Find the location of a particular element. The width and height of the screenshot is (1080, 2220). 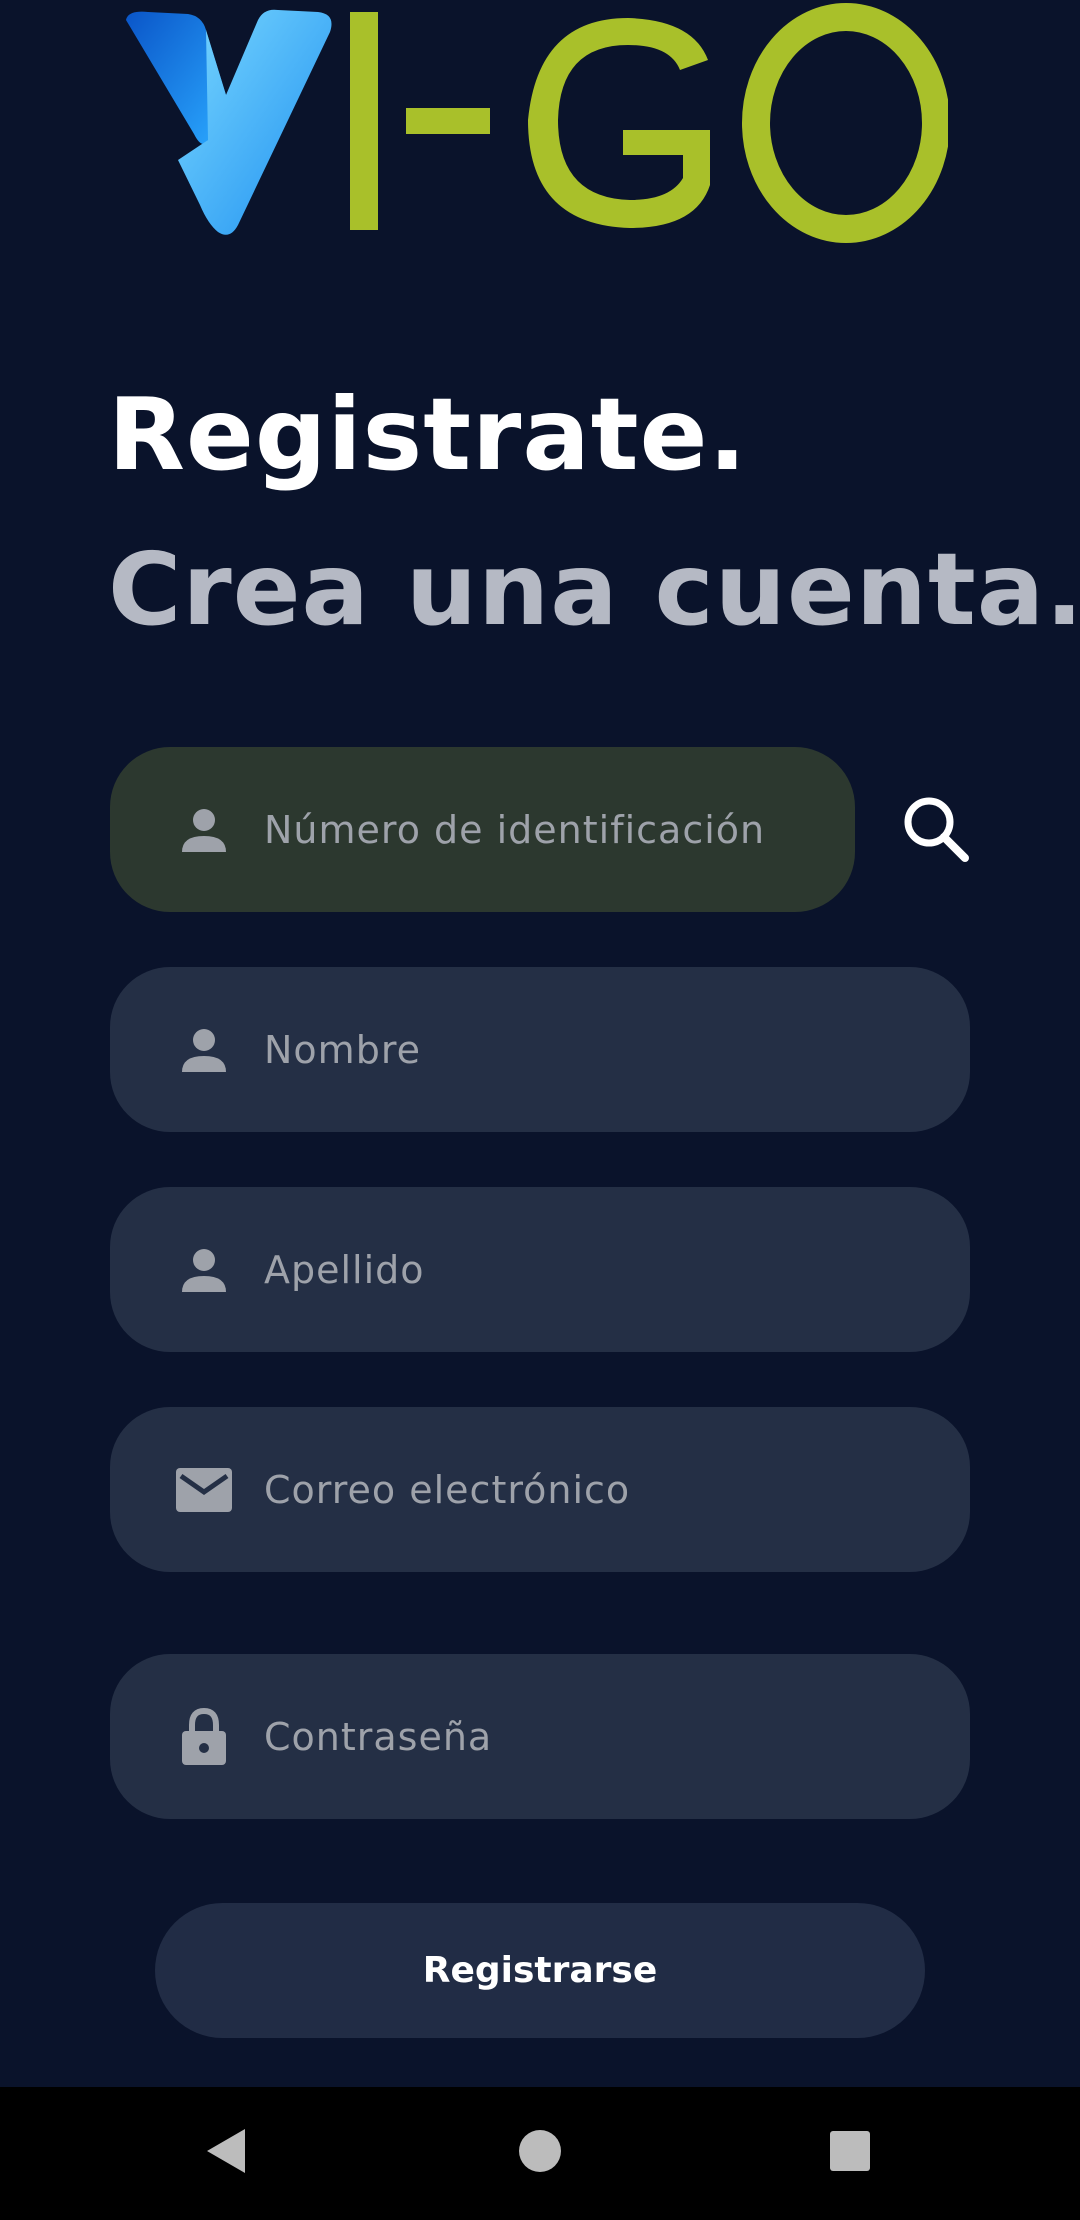

back-triangle-icon is located at coordinates (226, 2153).